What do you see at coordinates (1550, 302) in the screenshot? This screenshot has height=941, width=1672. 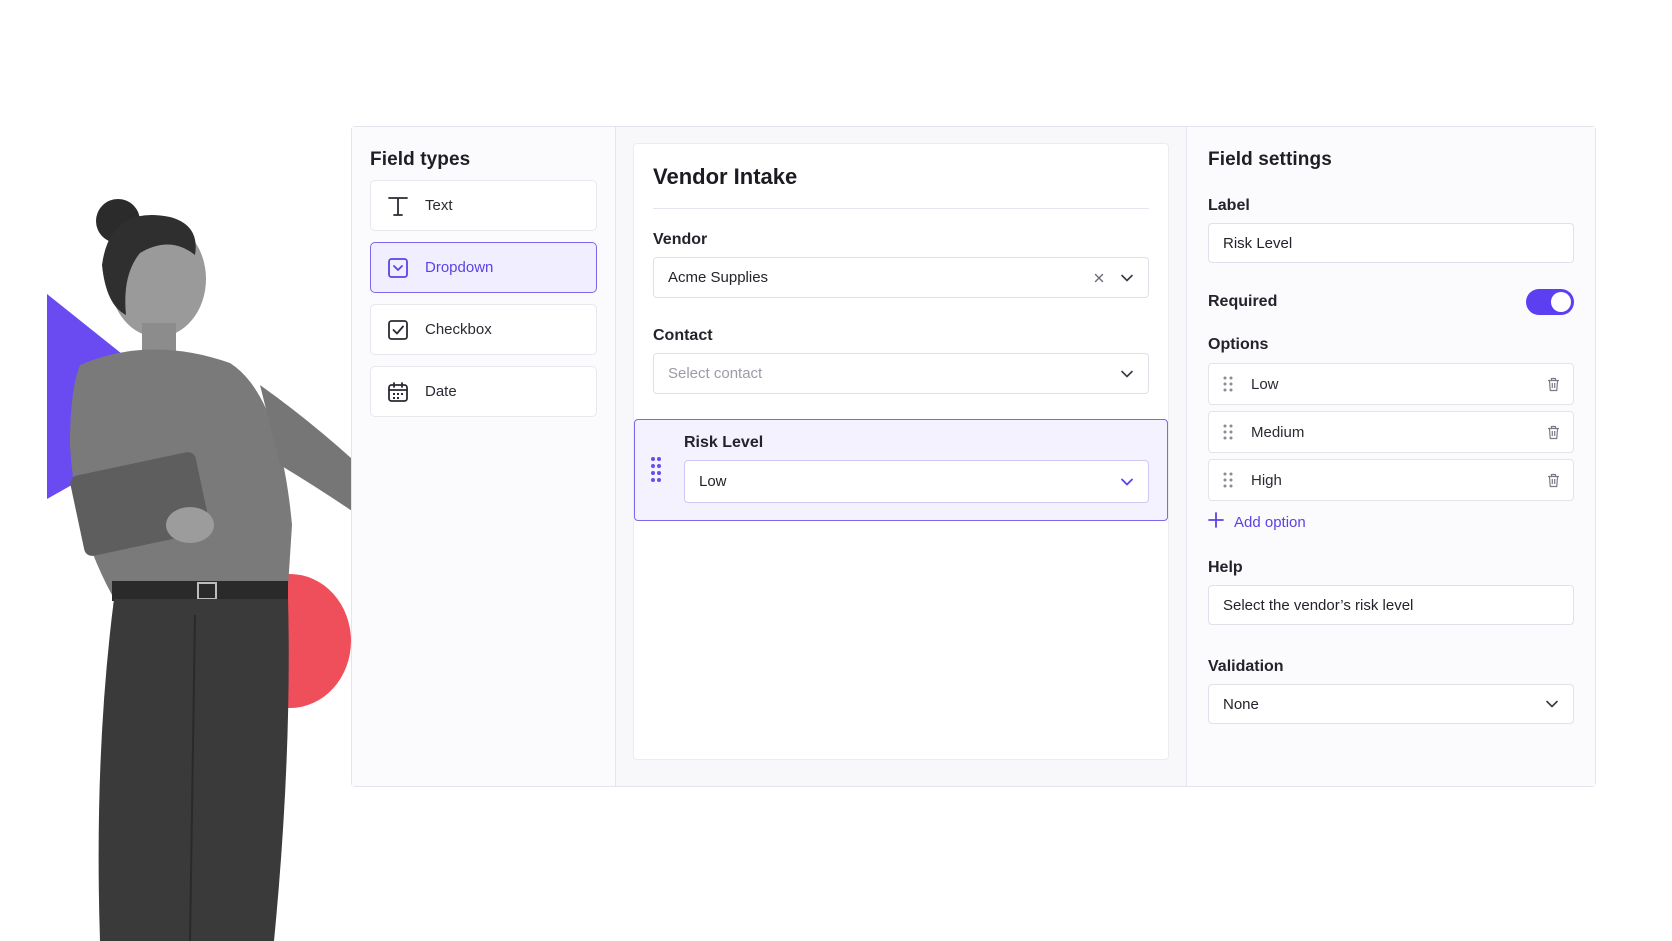 I see `required-toggle` at bounding box center [1550, 302].